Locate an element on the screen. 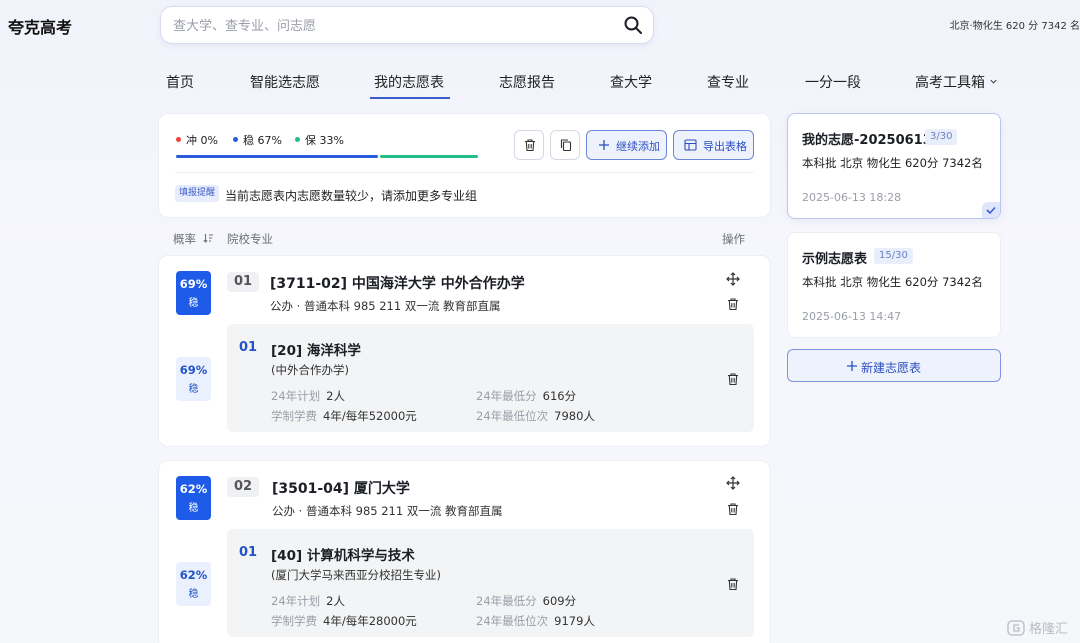  tuition: 学制学费 4年/每年52000元 is located at coordinates (344, 416).